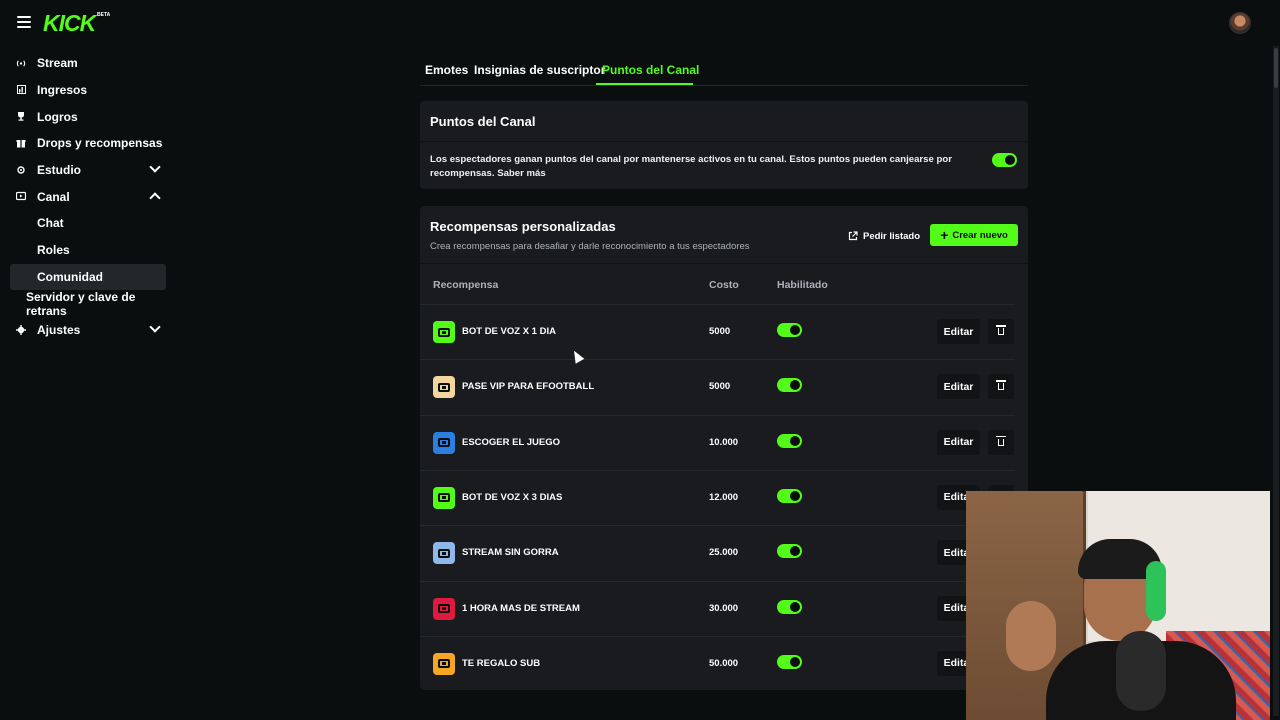  I want to click on kick-logo: KICK, so click(69, 23).